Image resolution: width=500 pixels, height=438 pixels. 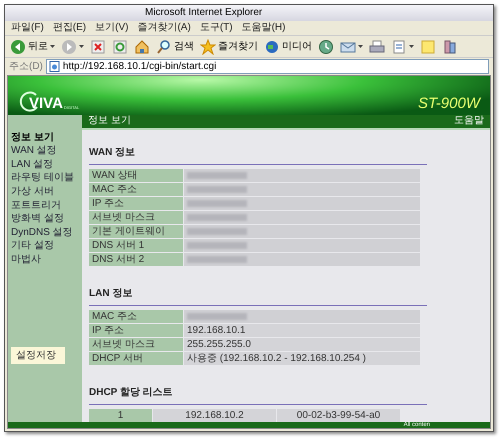 I want to click on table-cell: 1, so click(x=120, y=415).